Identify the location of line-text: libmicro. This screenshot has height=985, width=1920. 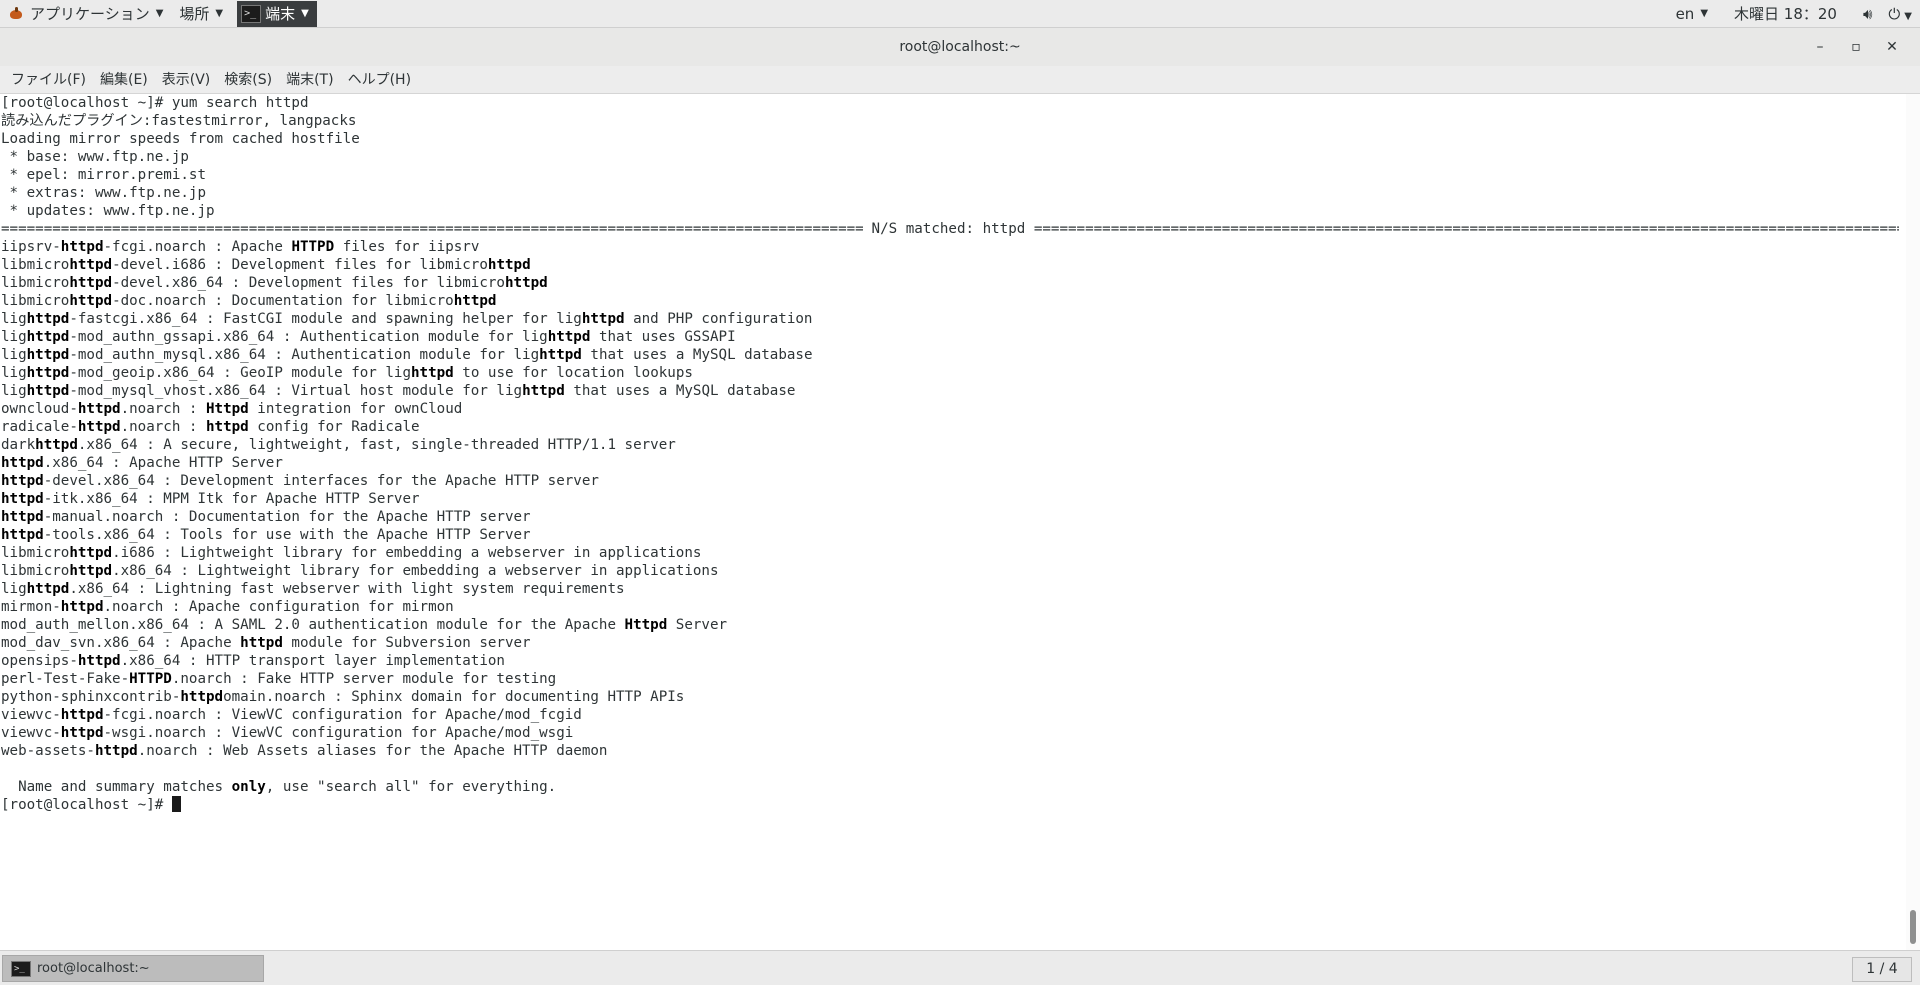
(35, 553).